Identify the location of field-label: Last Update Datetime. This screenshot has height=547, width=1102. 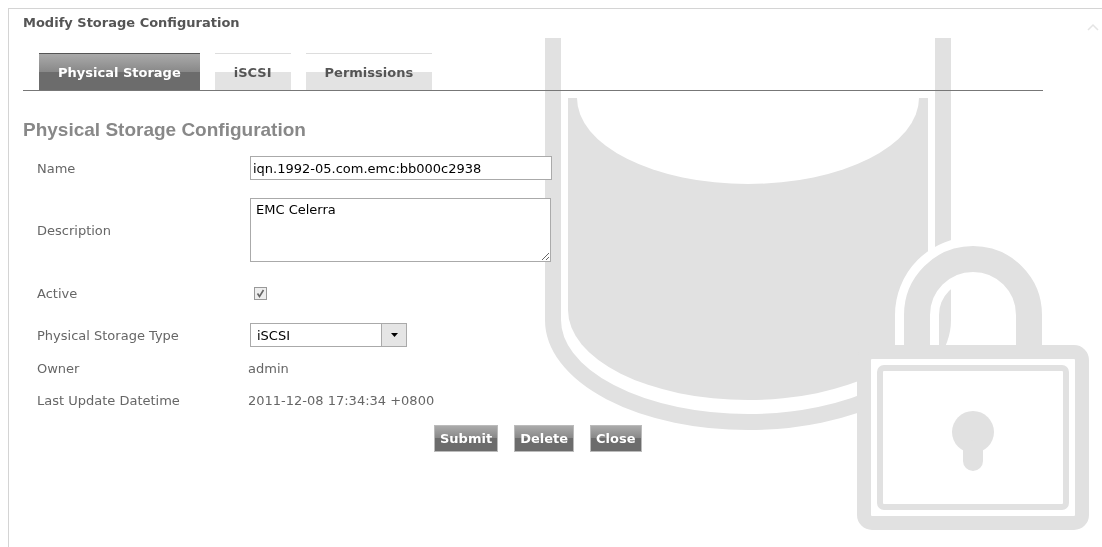
(109, 400).